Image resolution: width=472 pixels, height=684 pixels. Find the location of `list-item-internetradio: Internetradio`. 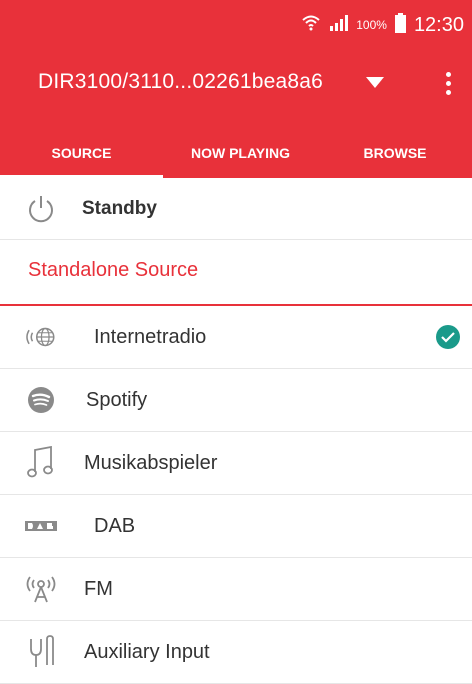

list-item-internetradio: Internetradio is located at coordinates (236, 337).